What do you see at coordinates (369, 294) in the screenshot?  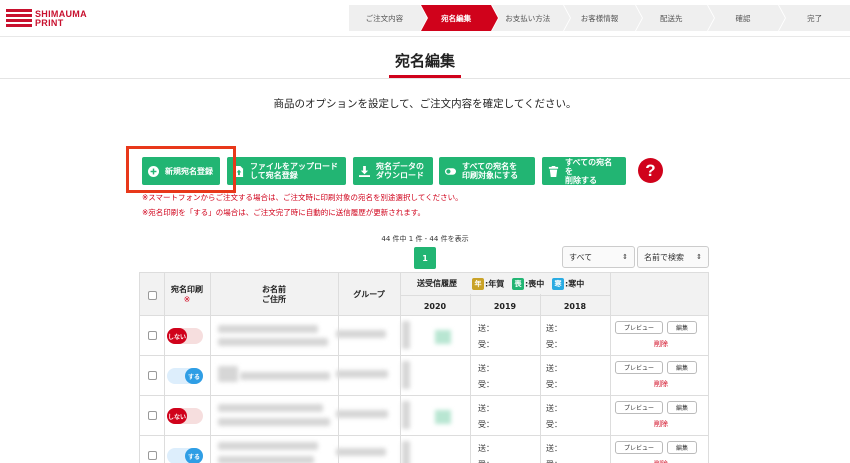 I see `header-group: グループ` at bounding box center [369, 294].